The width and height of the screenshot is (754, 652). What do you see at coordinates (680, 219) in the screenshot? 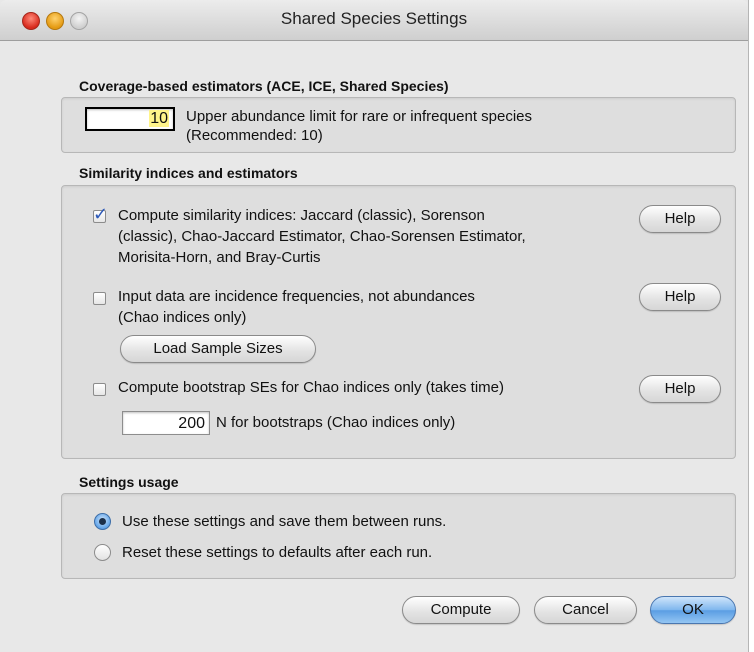
I see `compute-indices-help-button: Help` at bounding box center [680, 219].